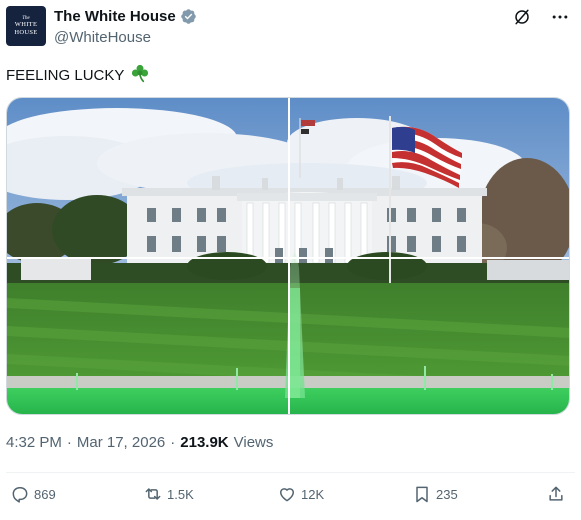 This screenshot has height=520, width=581. Describe the element at coordinates (188, 16) in the screenshot. I see `verified-badge-icon` at that location.